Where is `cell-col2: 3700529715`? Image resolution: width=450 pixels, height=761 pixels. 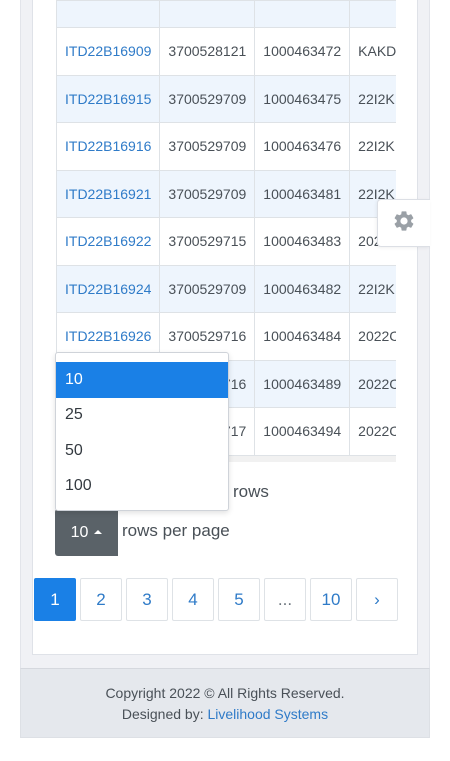 cell-col2: 3700529715 is located at coordinates (207, 241).